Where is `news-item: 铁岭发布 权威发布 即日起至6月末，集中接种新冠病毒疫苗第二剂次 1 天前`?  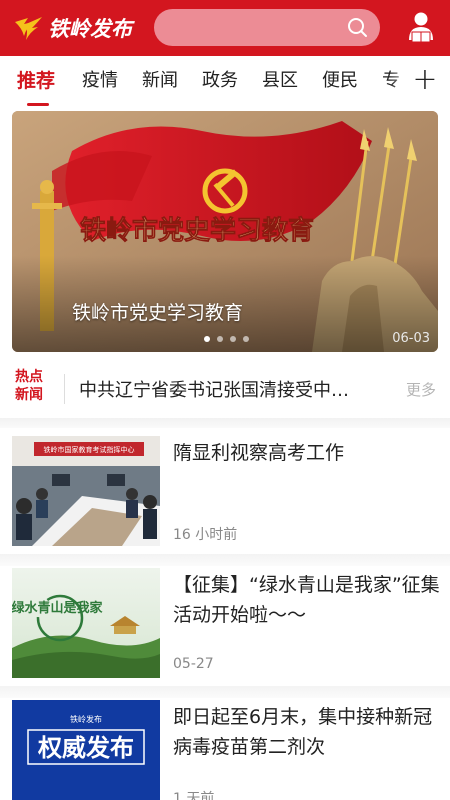
news-item: 铁岭发布 权威发布 即日起至6月末，集中接种新冠病毒疫苗第二剂次 1 天前 is located at coordinates (225, 750).